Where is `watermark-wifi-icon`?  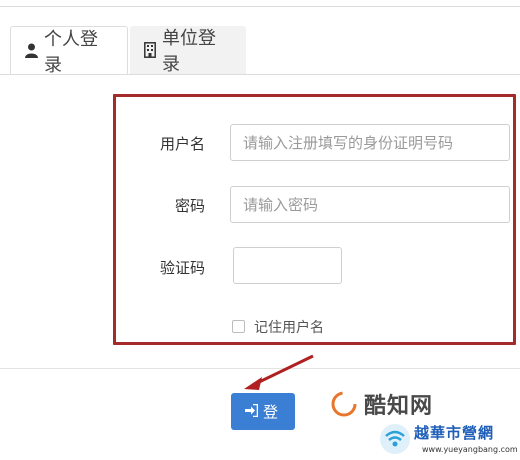
watermark-wifi-icon is located at coordinates (395, 439).